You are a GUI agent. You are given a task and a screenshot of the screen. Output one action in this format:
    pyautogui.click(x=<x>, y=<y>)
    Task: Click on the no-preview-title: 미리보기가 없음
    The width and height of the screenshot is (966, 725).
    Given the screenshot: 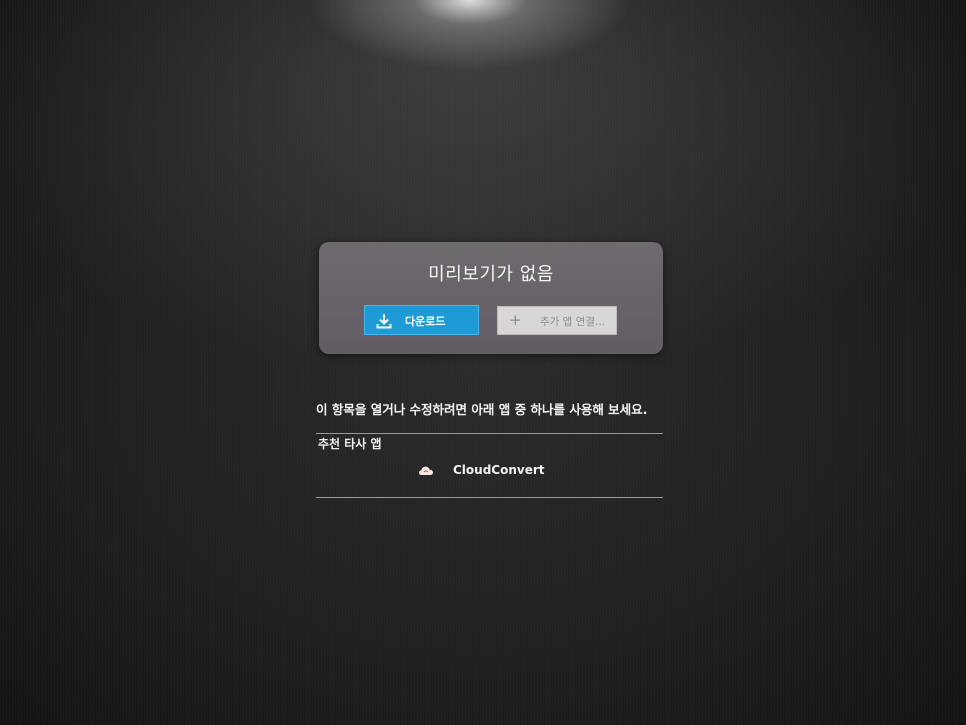 What is the action you would take?
    pyautogui.click(x=491, y=274)
    